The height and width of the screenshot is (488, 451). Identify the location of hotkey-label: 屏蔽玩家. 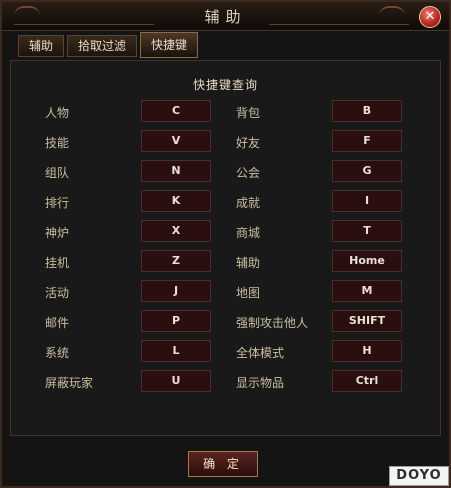
(69, 383).